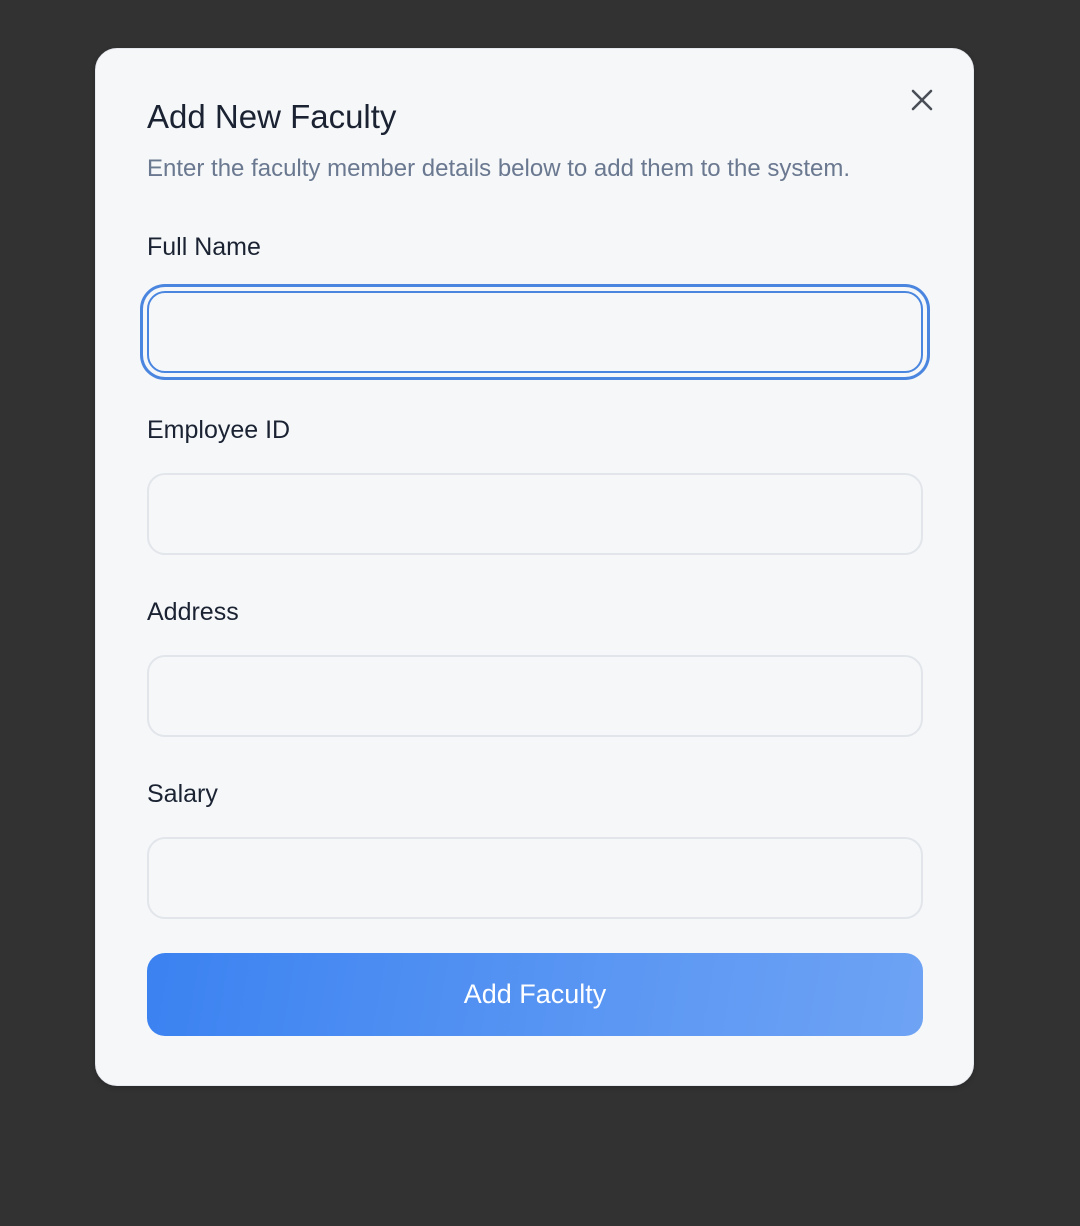  What do you see at coordinates (193, 612) in the screenshot?
I see `address-label: Address` at bounding box center [193, 612].